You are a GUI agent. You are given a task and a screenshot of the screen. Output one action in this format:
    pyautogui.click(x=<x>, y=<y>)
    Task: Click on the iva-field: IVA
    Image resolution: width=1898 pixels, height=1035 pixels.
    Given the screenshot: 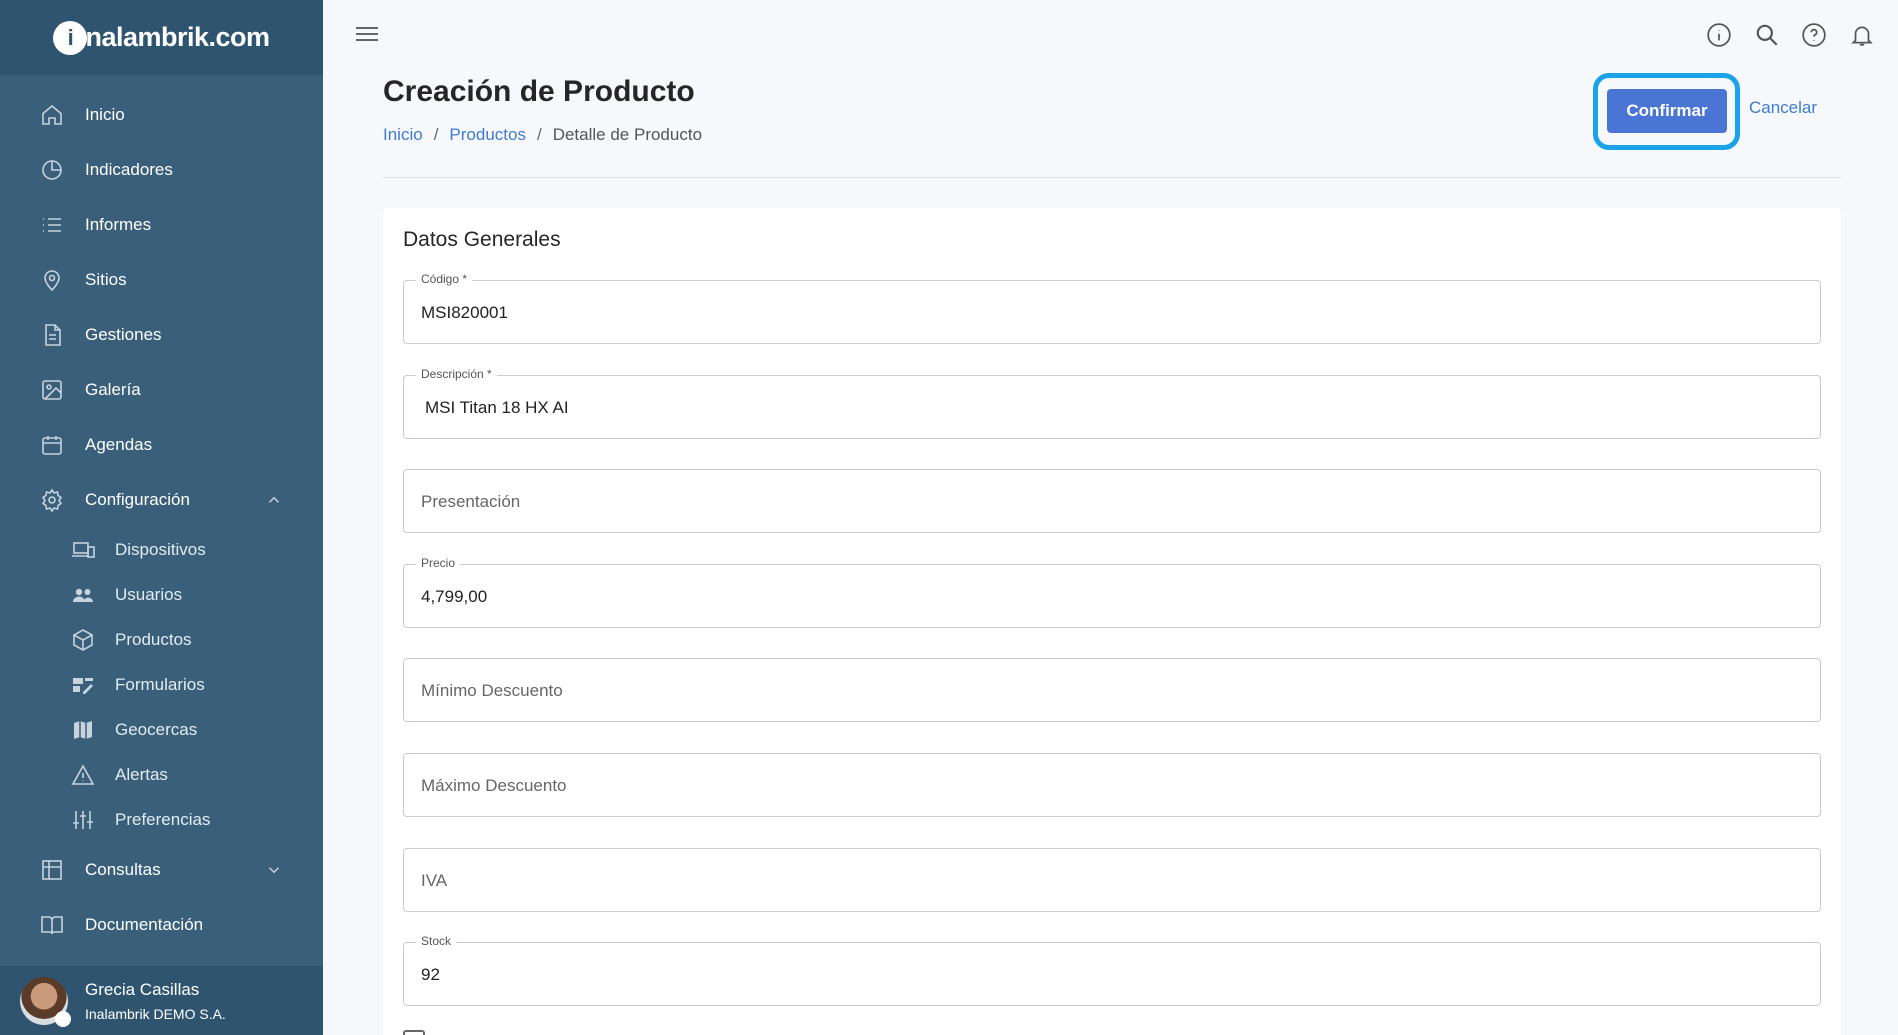 What is the action you would take?
    pyautogui.click(x=1112, y=880)
    